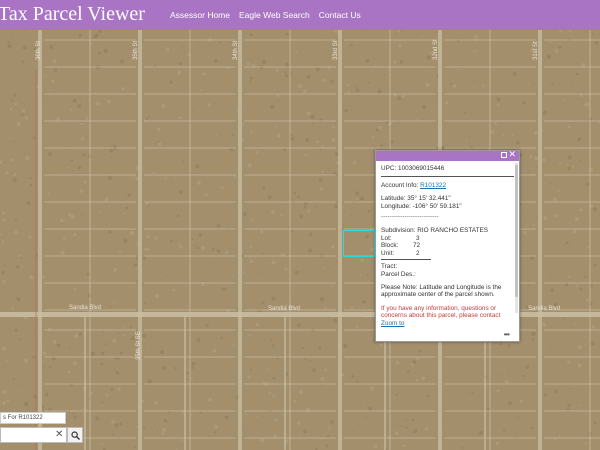  Describe the element at coordinates (200, 15) in the screenshot. I see `nav-assessor-home: Assessor Home` at that location.